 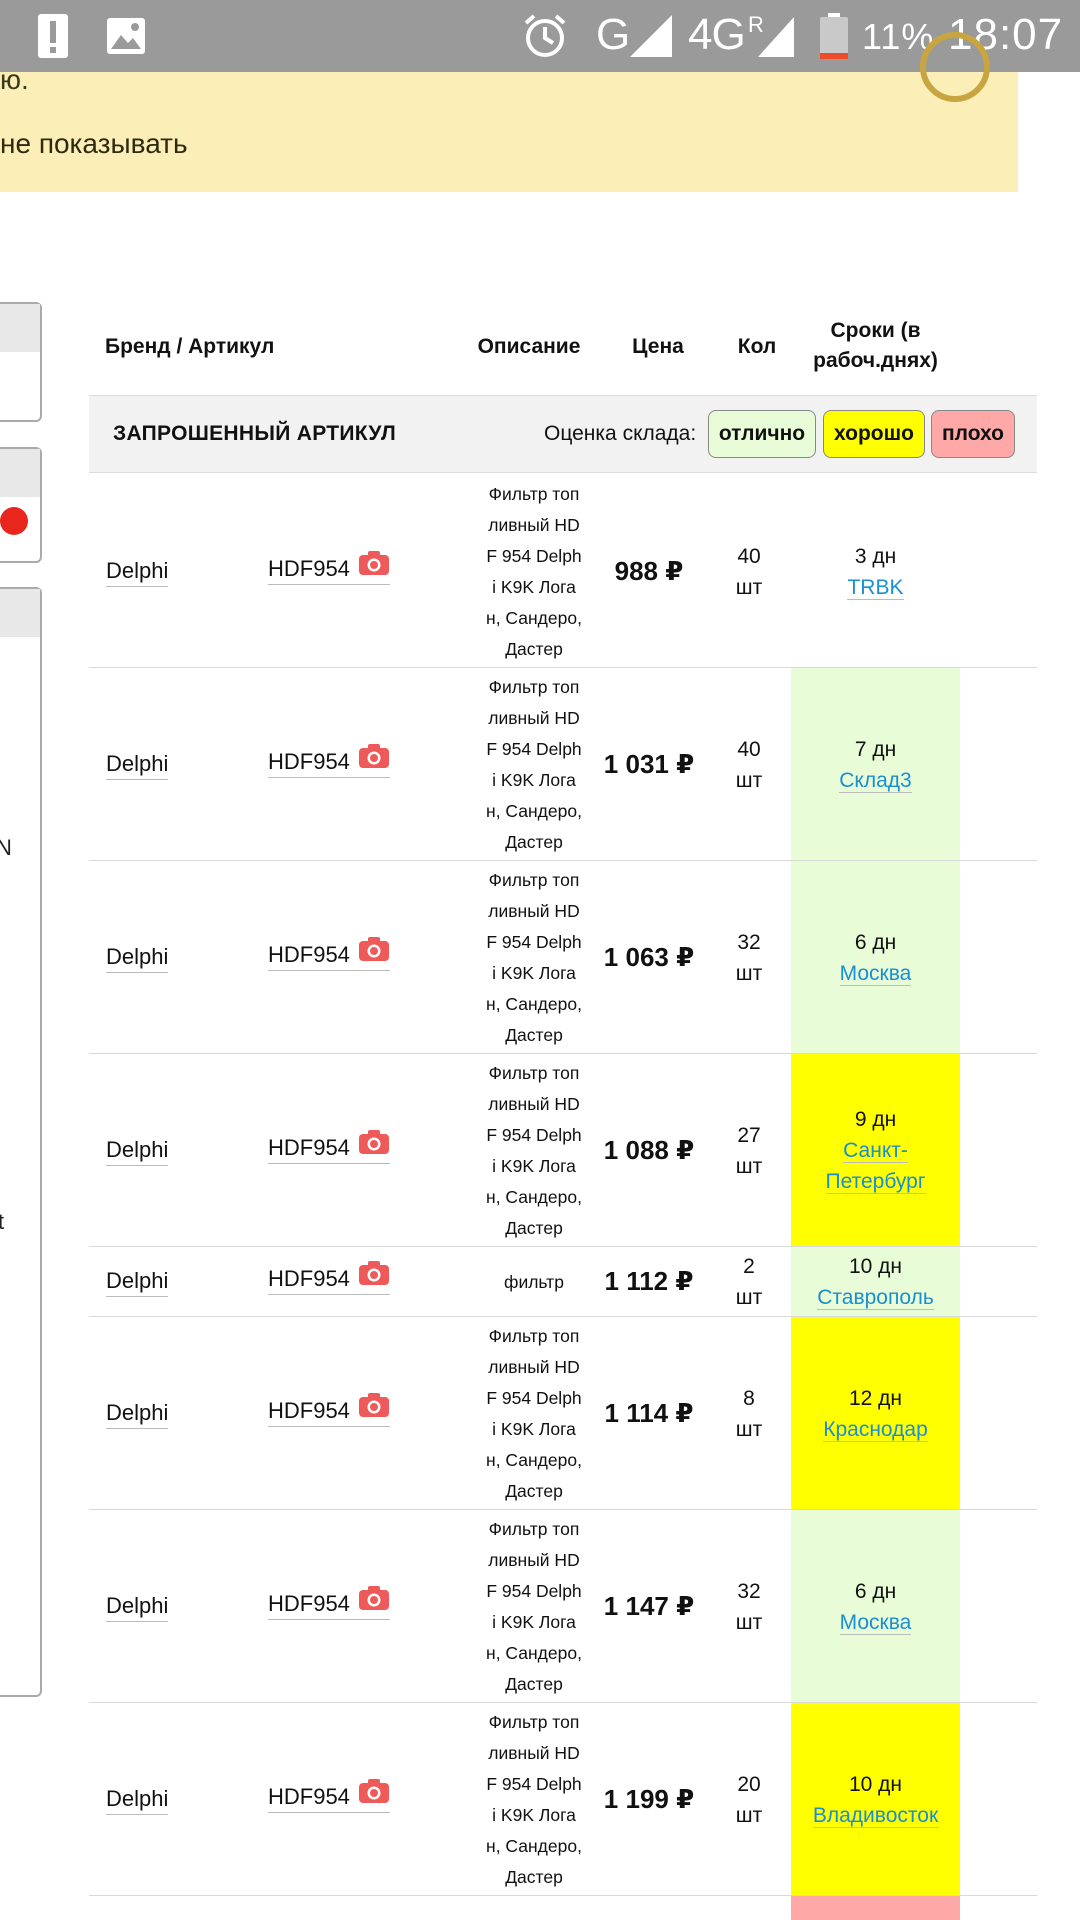 I want to click on header-term: Сроки (в рабоч.днях), so click(x=875, y=346).